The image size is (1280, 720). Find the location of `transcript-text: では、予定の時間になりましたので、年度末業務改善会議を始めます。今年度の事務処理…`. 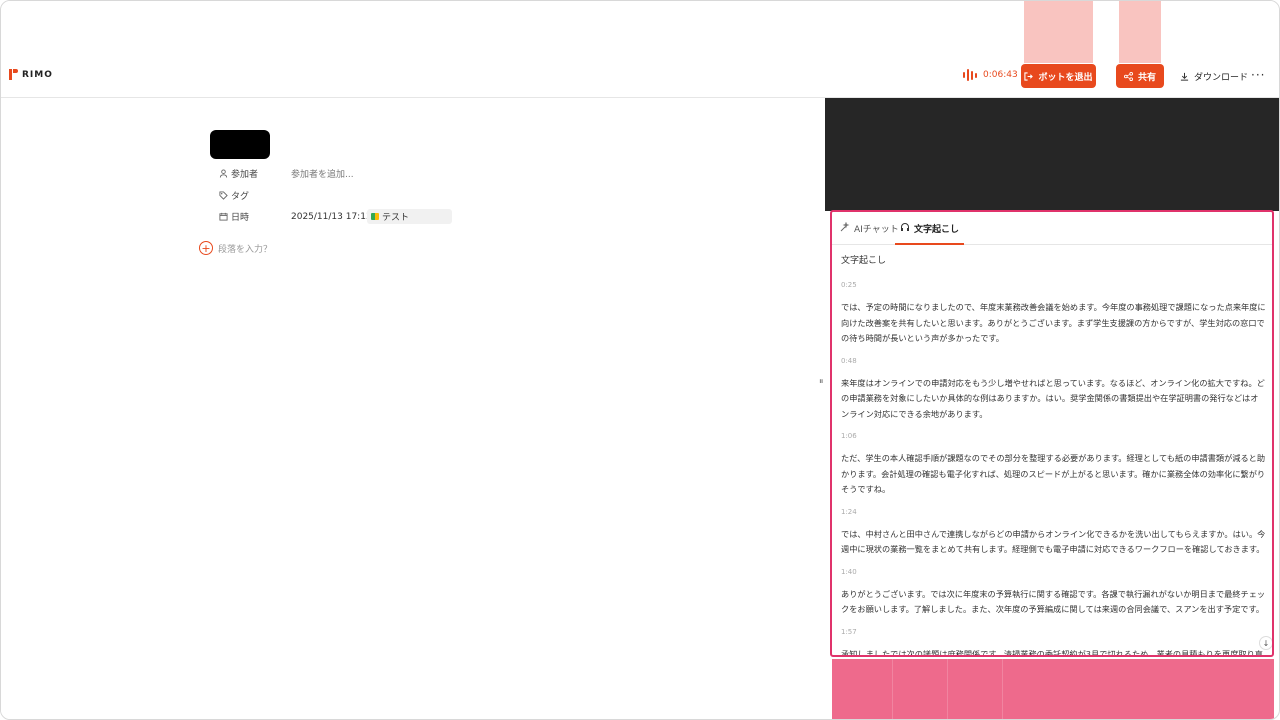

transcript-text: では、予定の時間になりましたので、年度末業務改善会議を始めます。今年度の事務処理… is located at coordinates (1053, 322).